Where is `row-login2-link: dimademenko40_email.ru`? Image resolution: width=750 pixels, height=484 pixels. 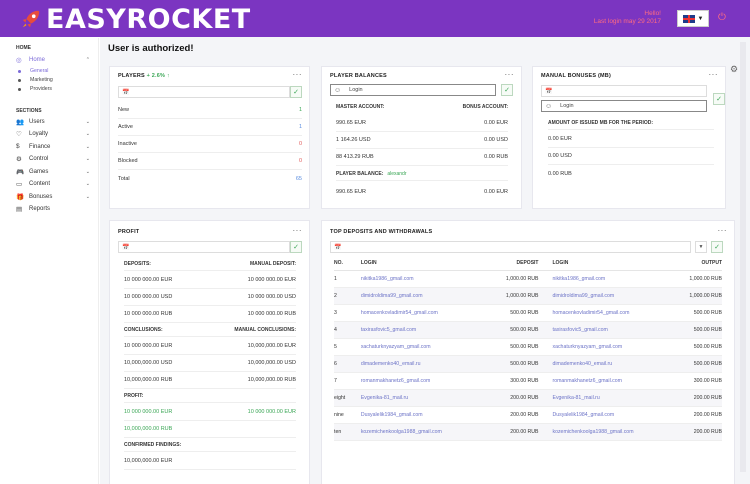 row-login2-link: dimademenko40_email.ru is located at coordinates (602, 364).